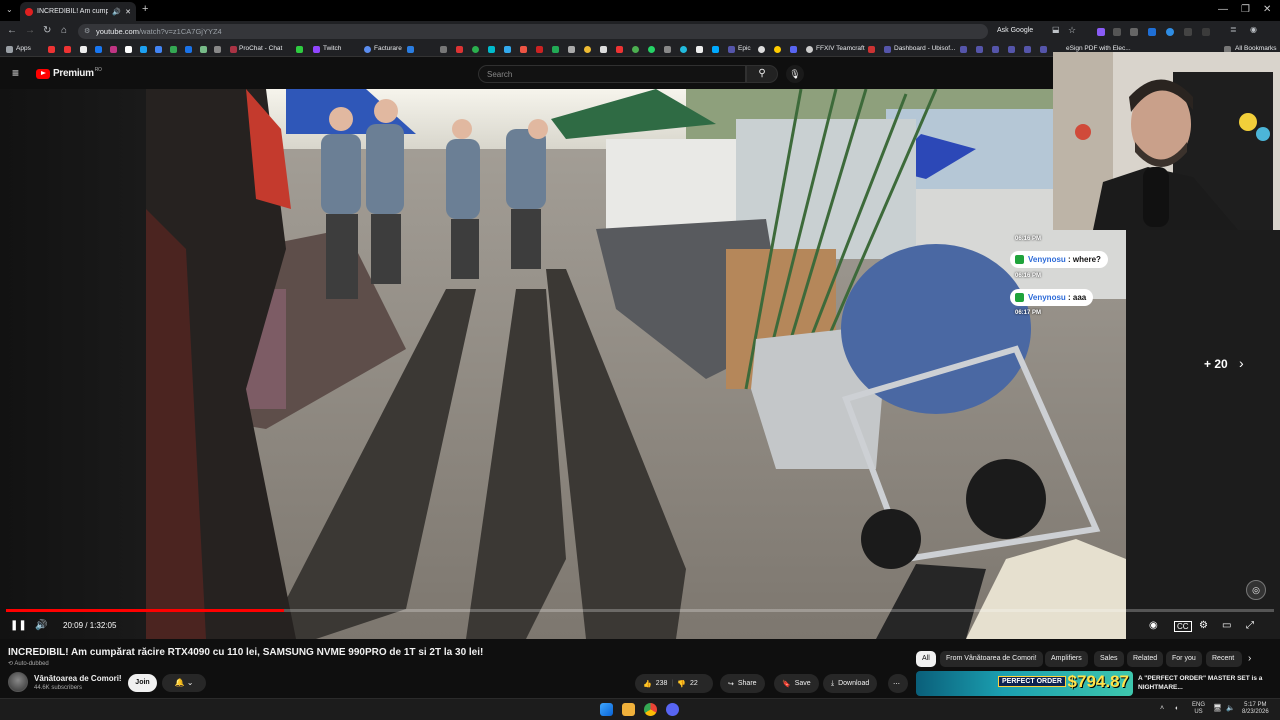 The height and width of the screenshot is (720, 1280). I want to click on channel-avatar, so click(18, 682).